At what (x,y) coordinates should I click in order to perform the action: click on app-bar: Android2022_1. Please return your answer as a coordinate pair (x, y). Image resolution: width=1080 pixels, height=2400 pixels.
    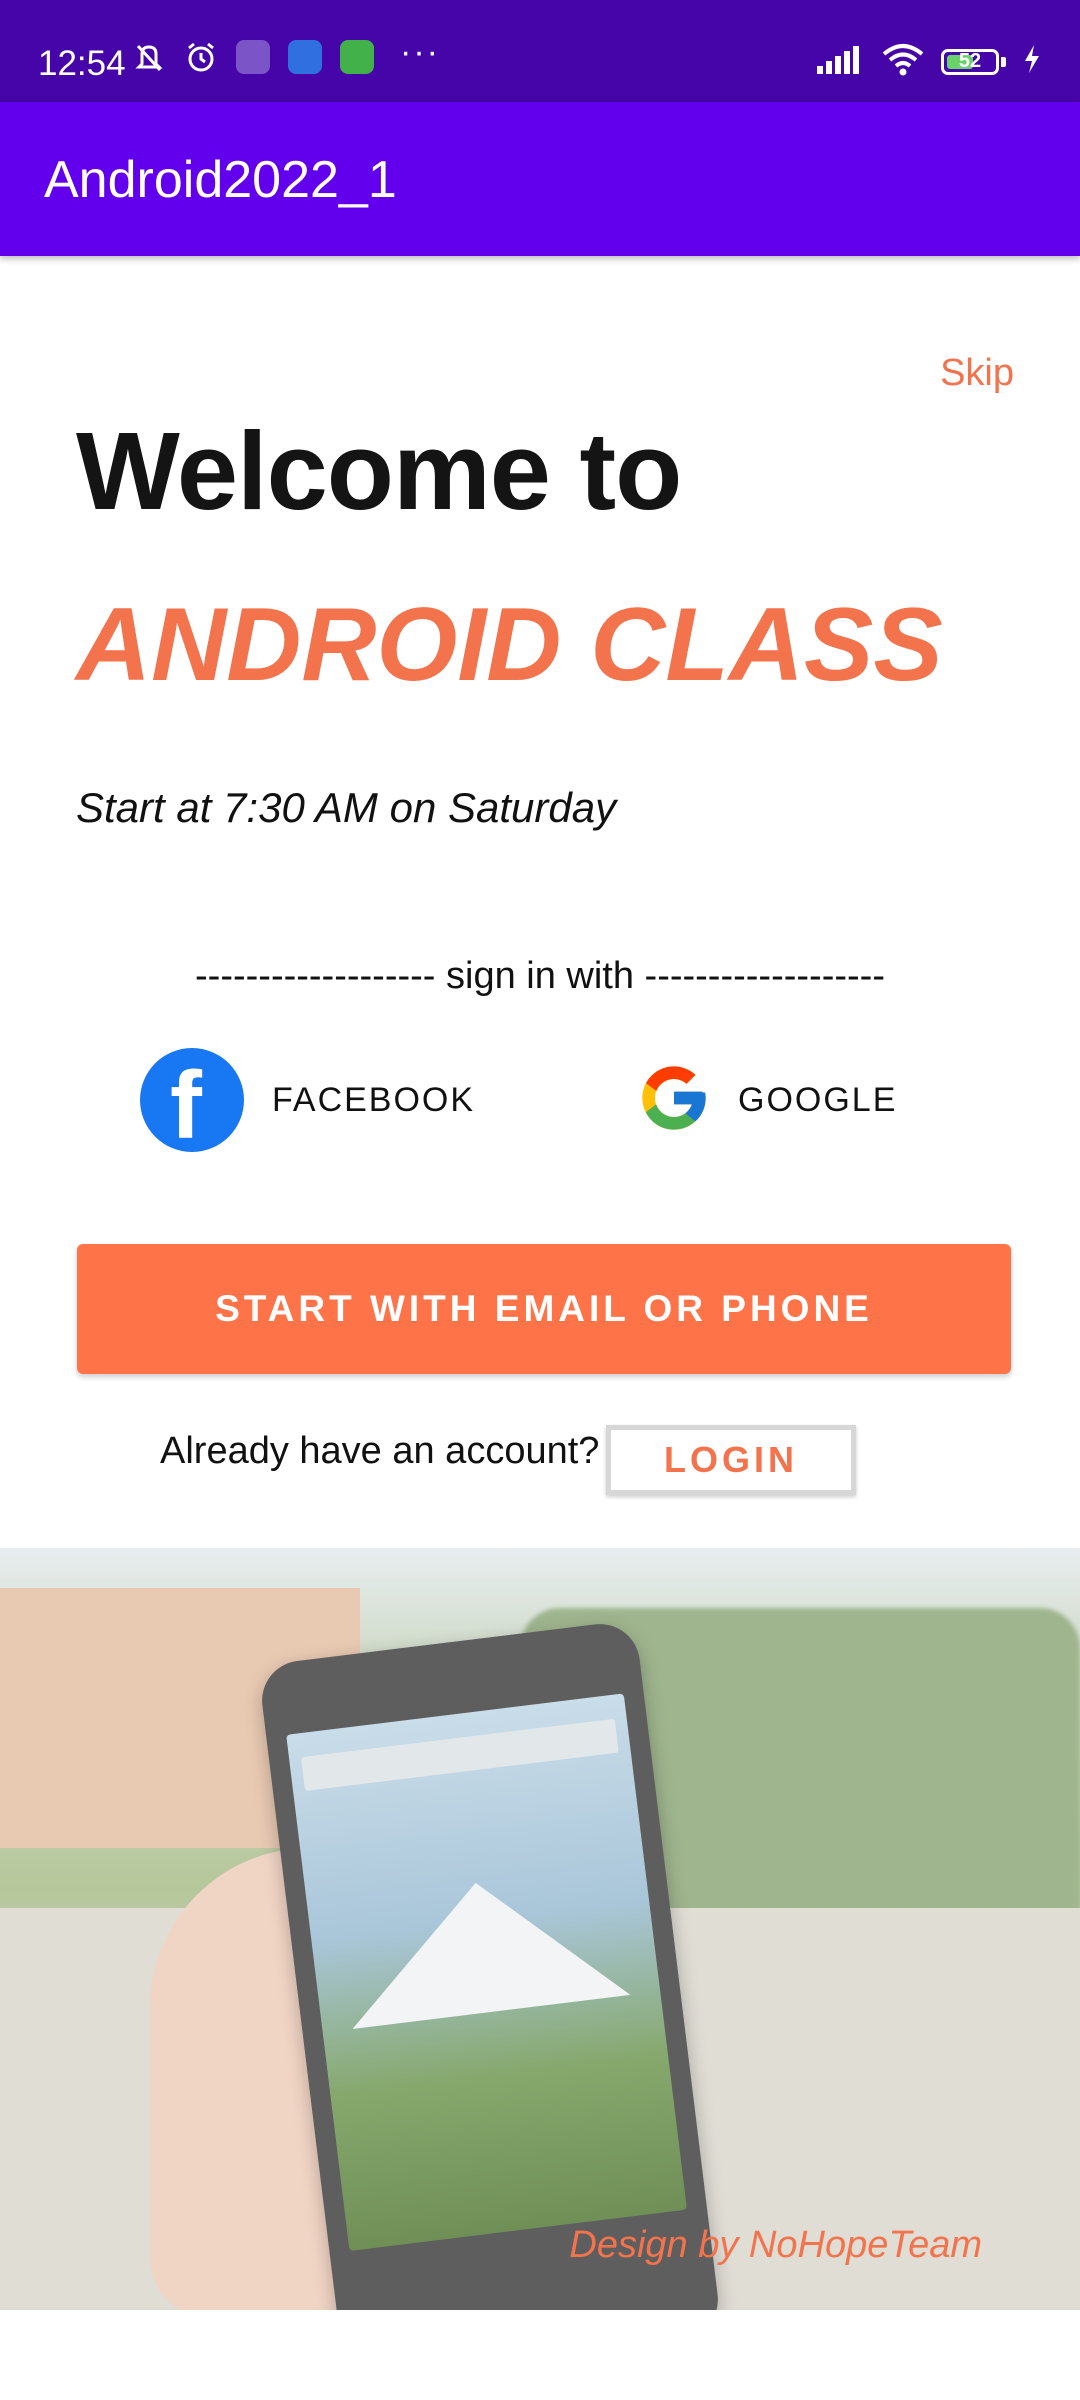
    Looking at the image, I should click on (540, 179).